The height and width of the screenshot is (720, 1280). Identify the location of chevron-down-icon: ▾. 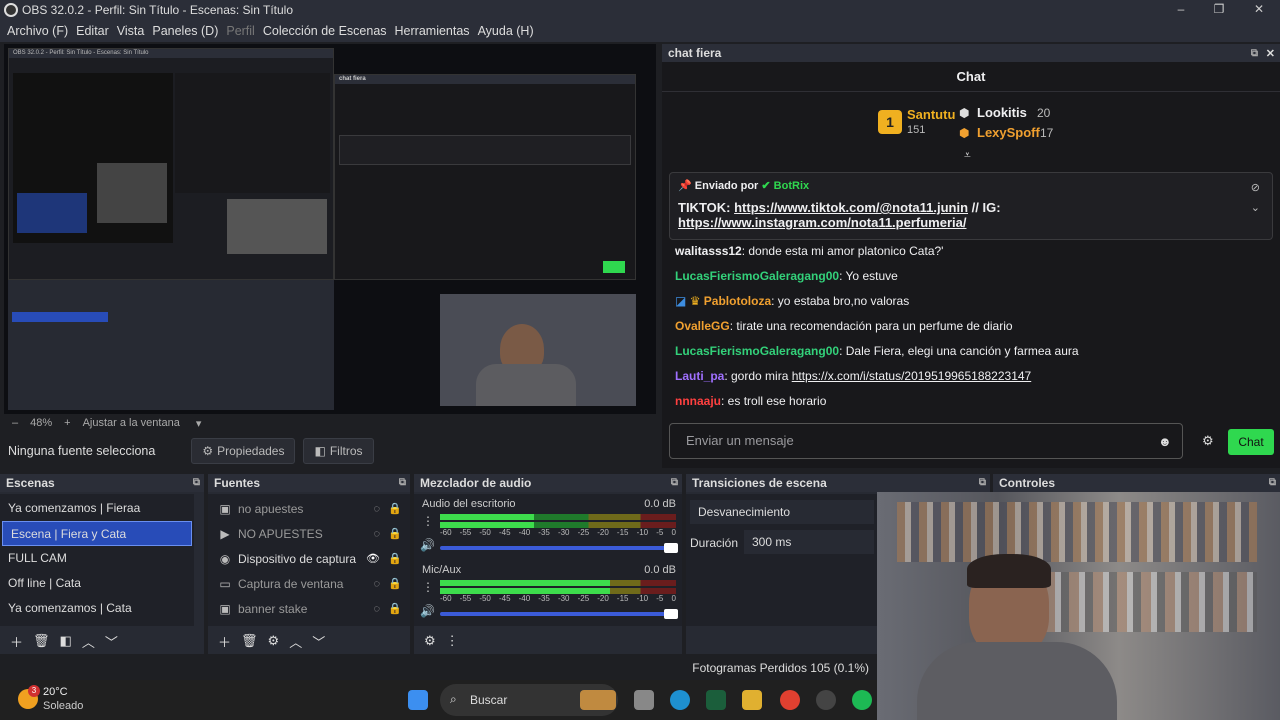
(199, 423).